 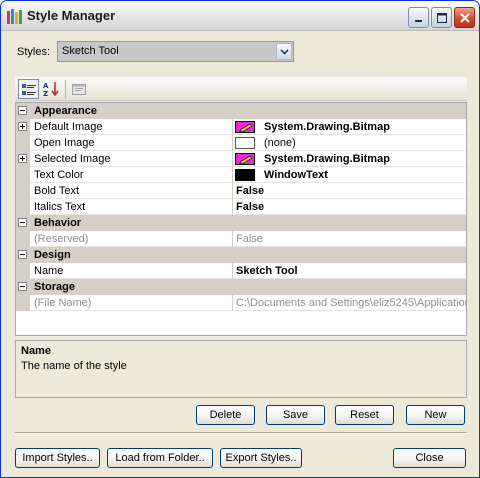 I want to click on alphabetical-icon: A Z, so click(x=51, y=89).